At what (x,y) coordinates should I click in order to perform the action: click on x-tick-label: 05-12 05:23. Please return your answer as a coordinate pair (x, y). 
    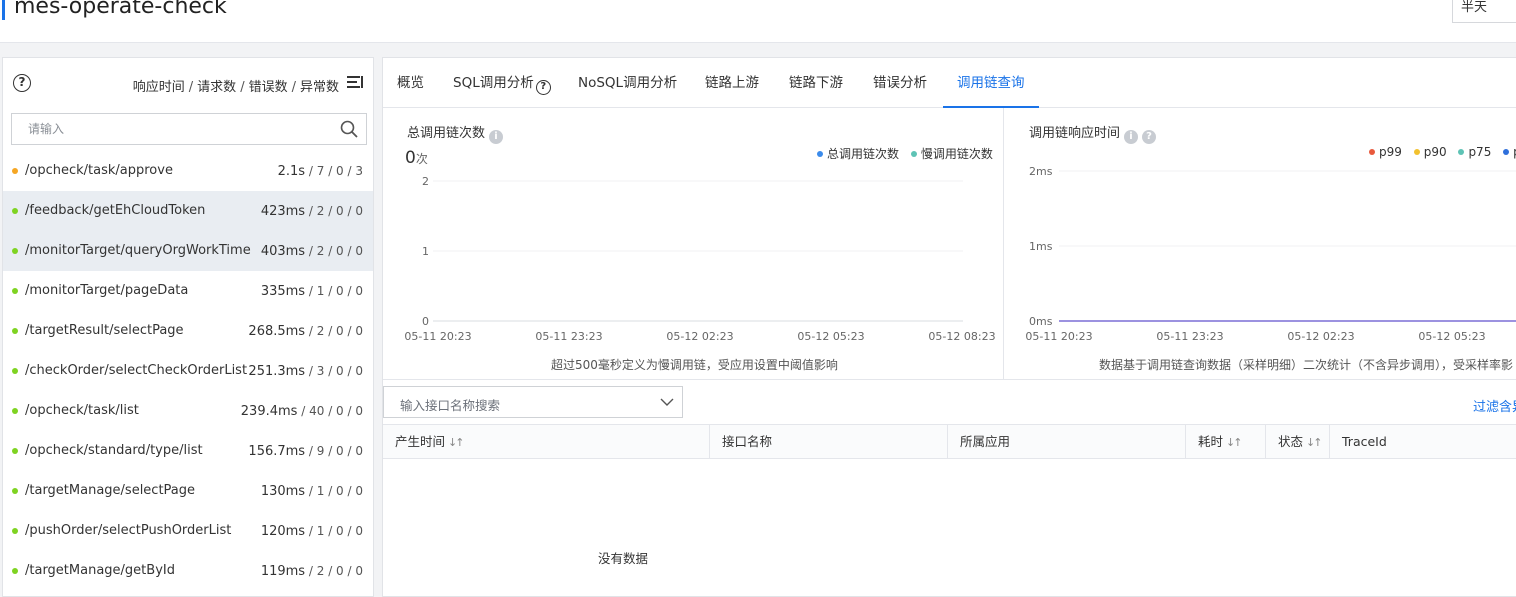
    Looking at the image, I should click on (1451, 336).